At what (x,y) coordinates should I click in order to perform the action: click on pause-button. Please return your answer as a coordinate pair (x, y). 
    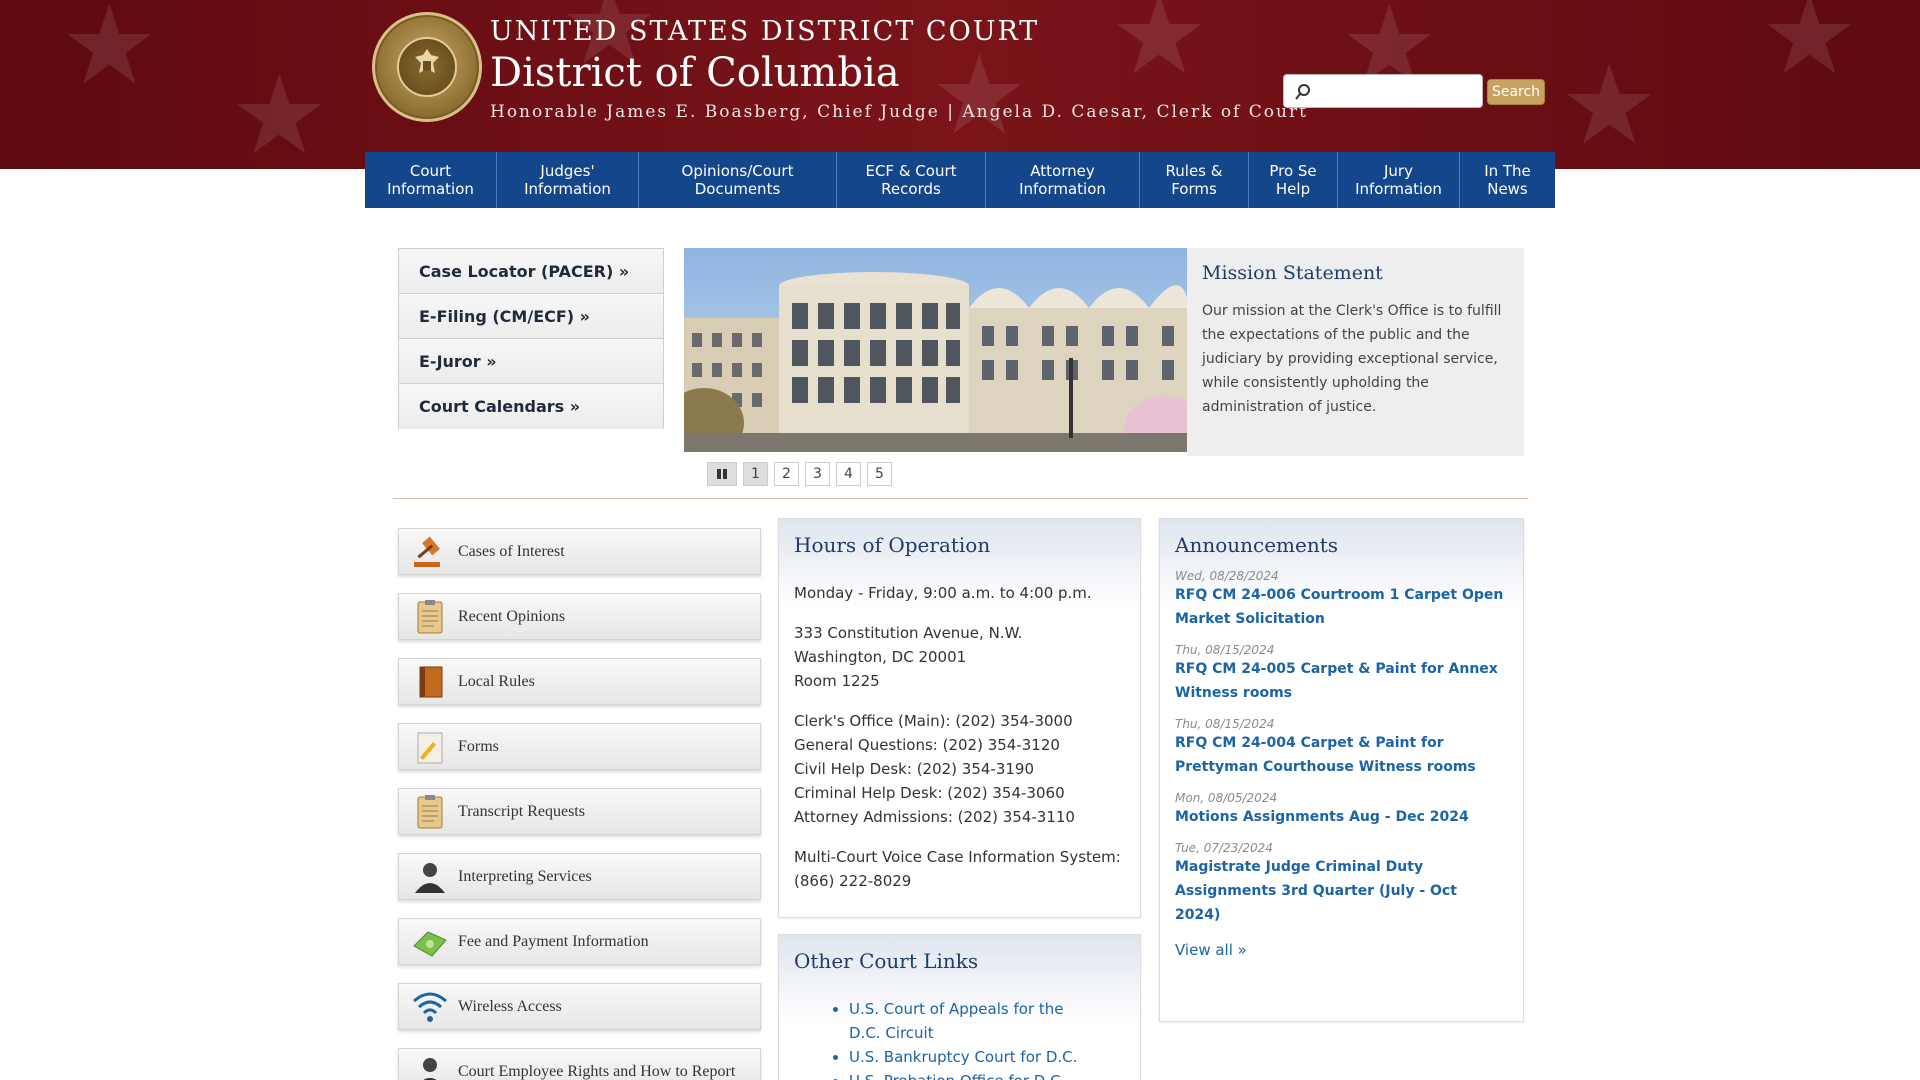
    Looking at the image, I should click on (722, 474).